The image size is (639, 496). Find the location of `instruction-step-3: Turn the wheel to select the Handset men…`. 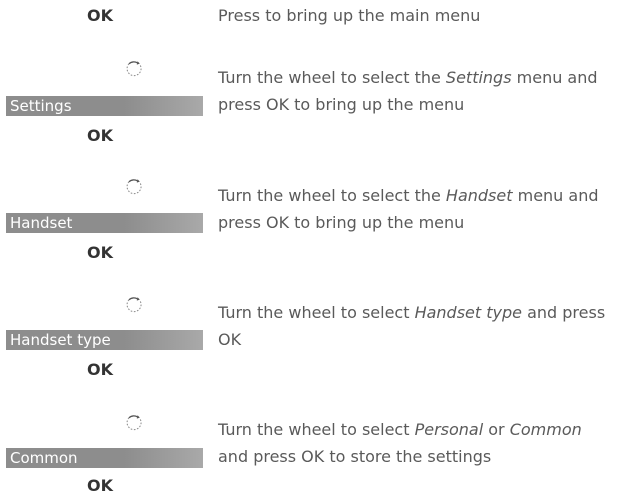

instruction-step-3: Turn the wheel to select the Handset men… is located at coordinates (428, 209).